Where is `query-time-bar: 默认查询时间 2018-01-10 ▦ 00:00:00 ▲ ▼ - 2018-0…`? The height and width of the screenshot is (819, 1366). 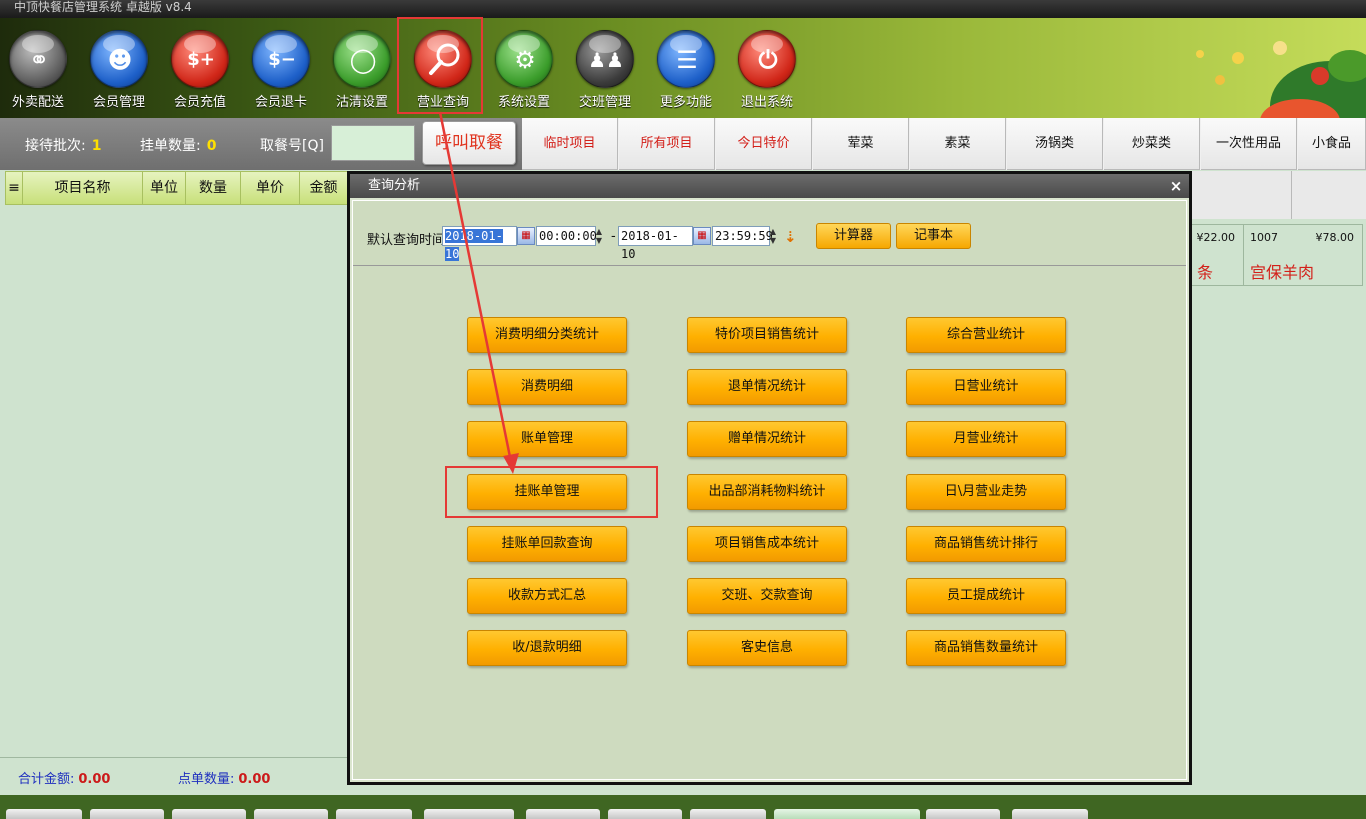 query-time-bar: 默认查询时间 2018-01-10 ▦ 00:00:00 ▲ ▼ - 2018-0… is located at coordinates (769, 233).